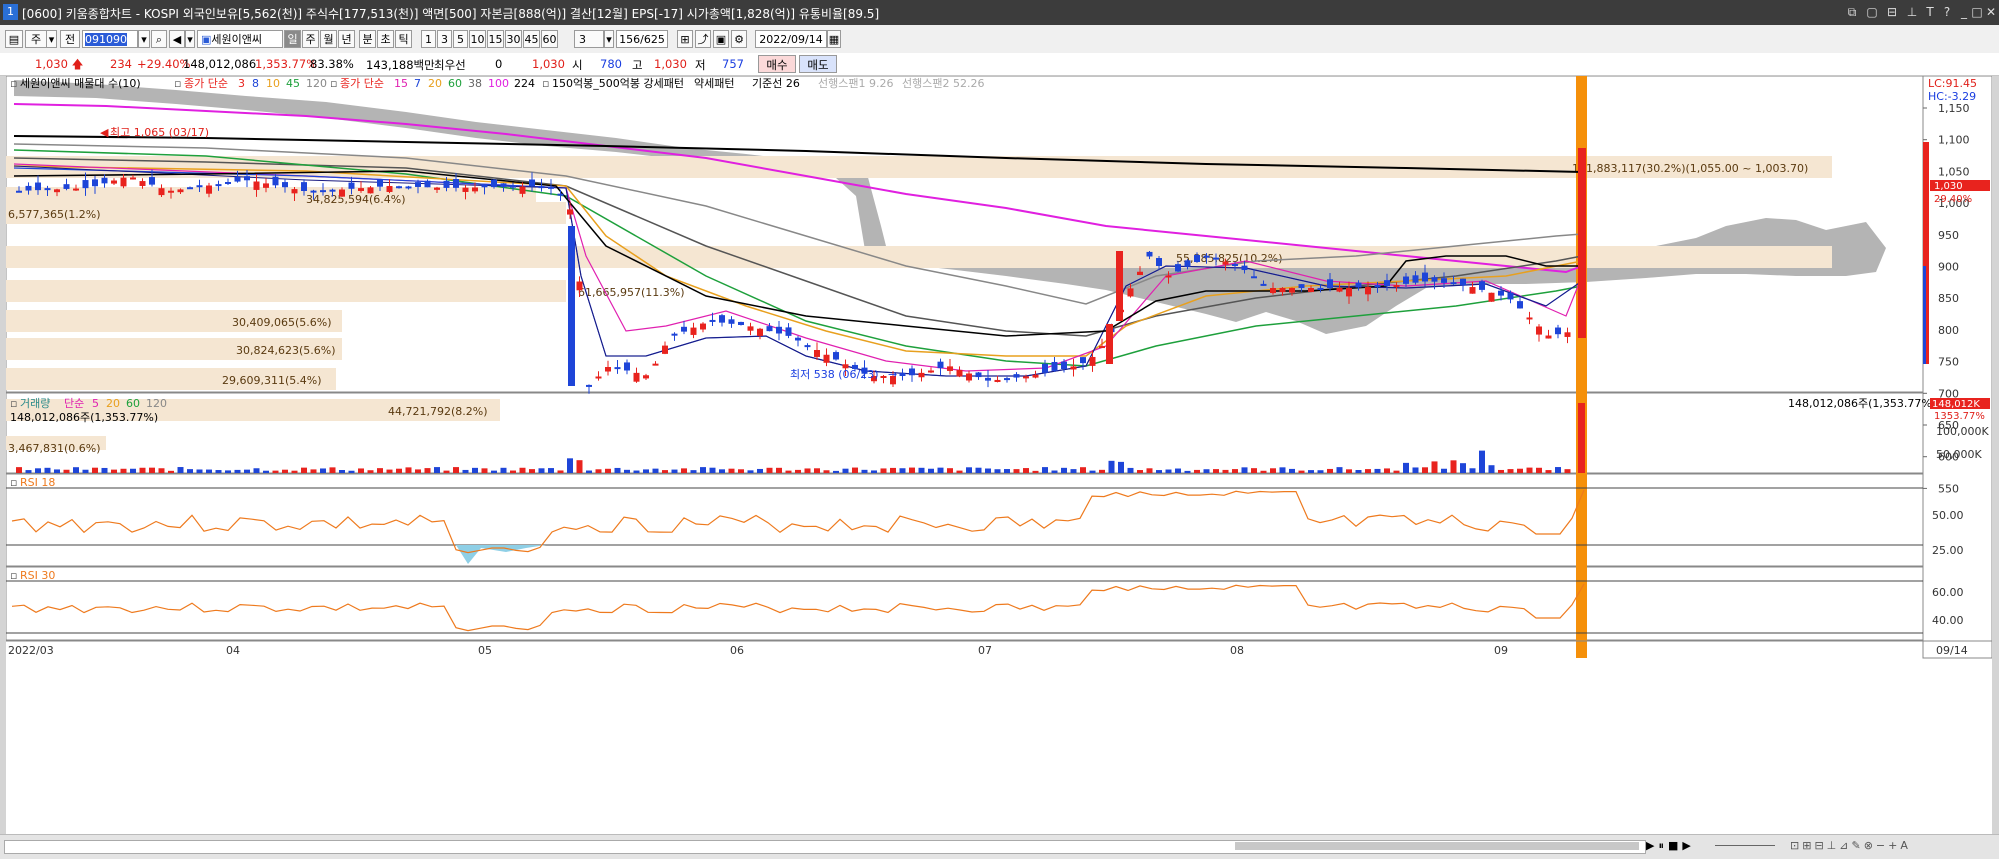 Image resolution: width=1999 pixels, height=859 pixels. What do you see at coordinates (1820, 845) in the screenshot?
I see `zoom-fit-icon: ⊟` at bounding box center [1820, 845].